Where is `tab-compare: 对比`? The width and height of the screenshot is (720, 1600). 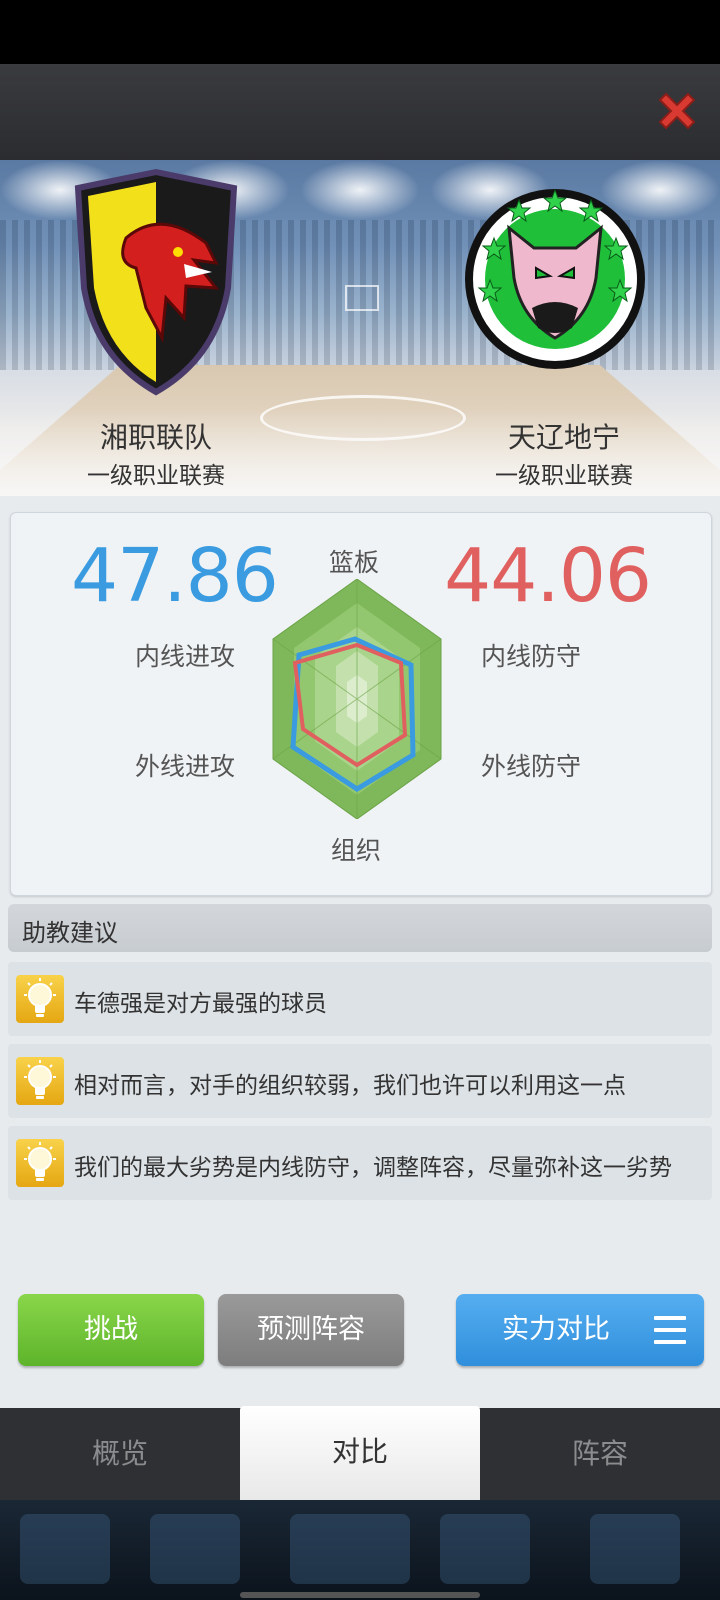
tab-compare: 对比 is located at coordinates (360, 1454).